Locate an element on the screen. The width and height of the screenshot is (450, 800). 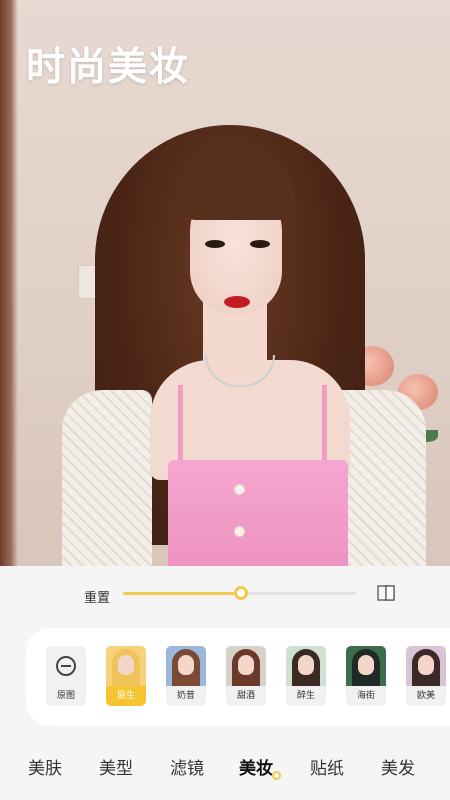
filter-item: 甜酒 is located at coordinates (246, 676).